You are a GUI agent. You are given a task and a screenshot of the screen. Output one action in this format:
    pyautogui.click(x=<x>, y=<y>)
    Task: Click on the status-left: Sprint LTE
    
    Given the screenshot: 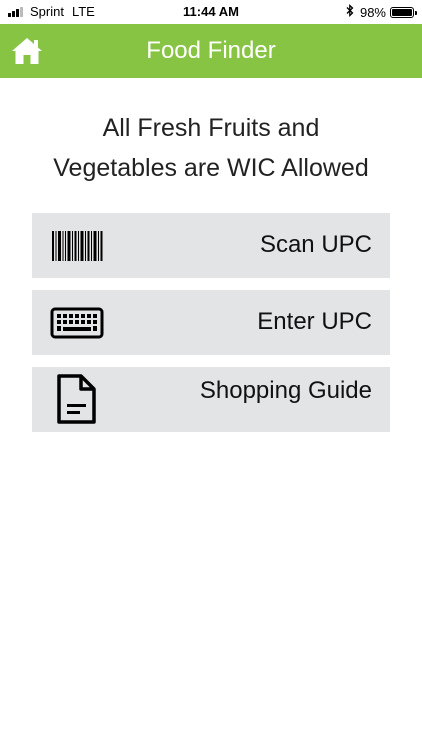 What is the action you would take?
    pyautogui.click(x=51, y=11)
    